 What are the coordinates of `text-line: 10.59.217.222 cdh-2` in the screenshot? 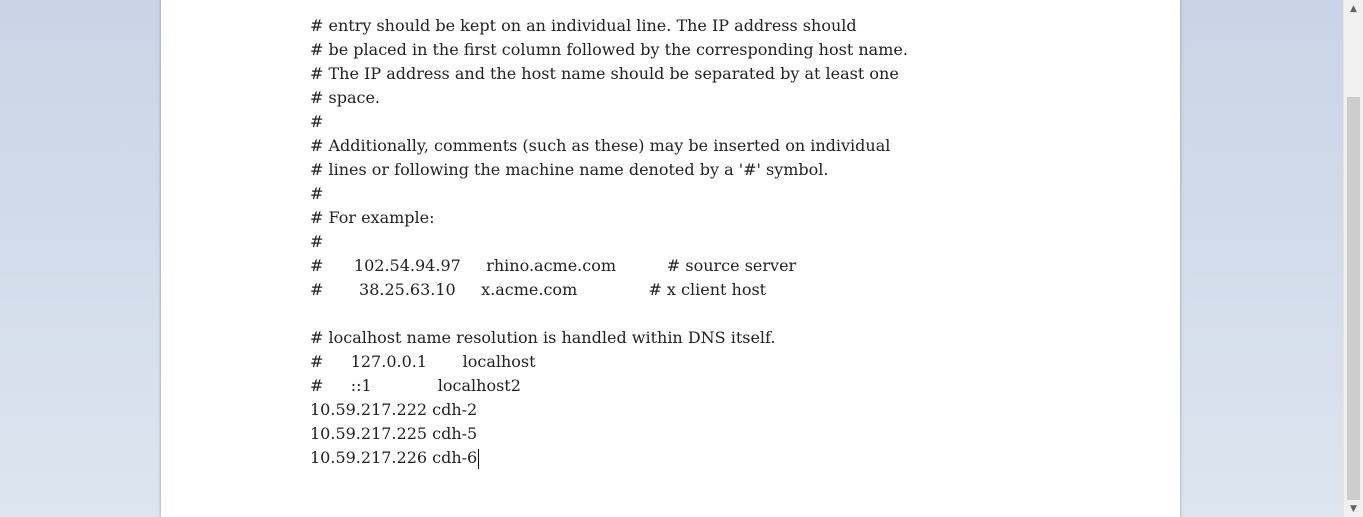 It's located at (394, 409).